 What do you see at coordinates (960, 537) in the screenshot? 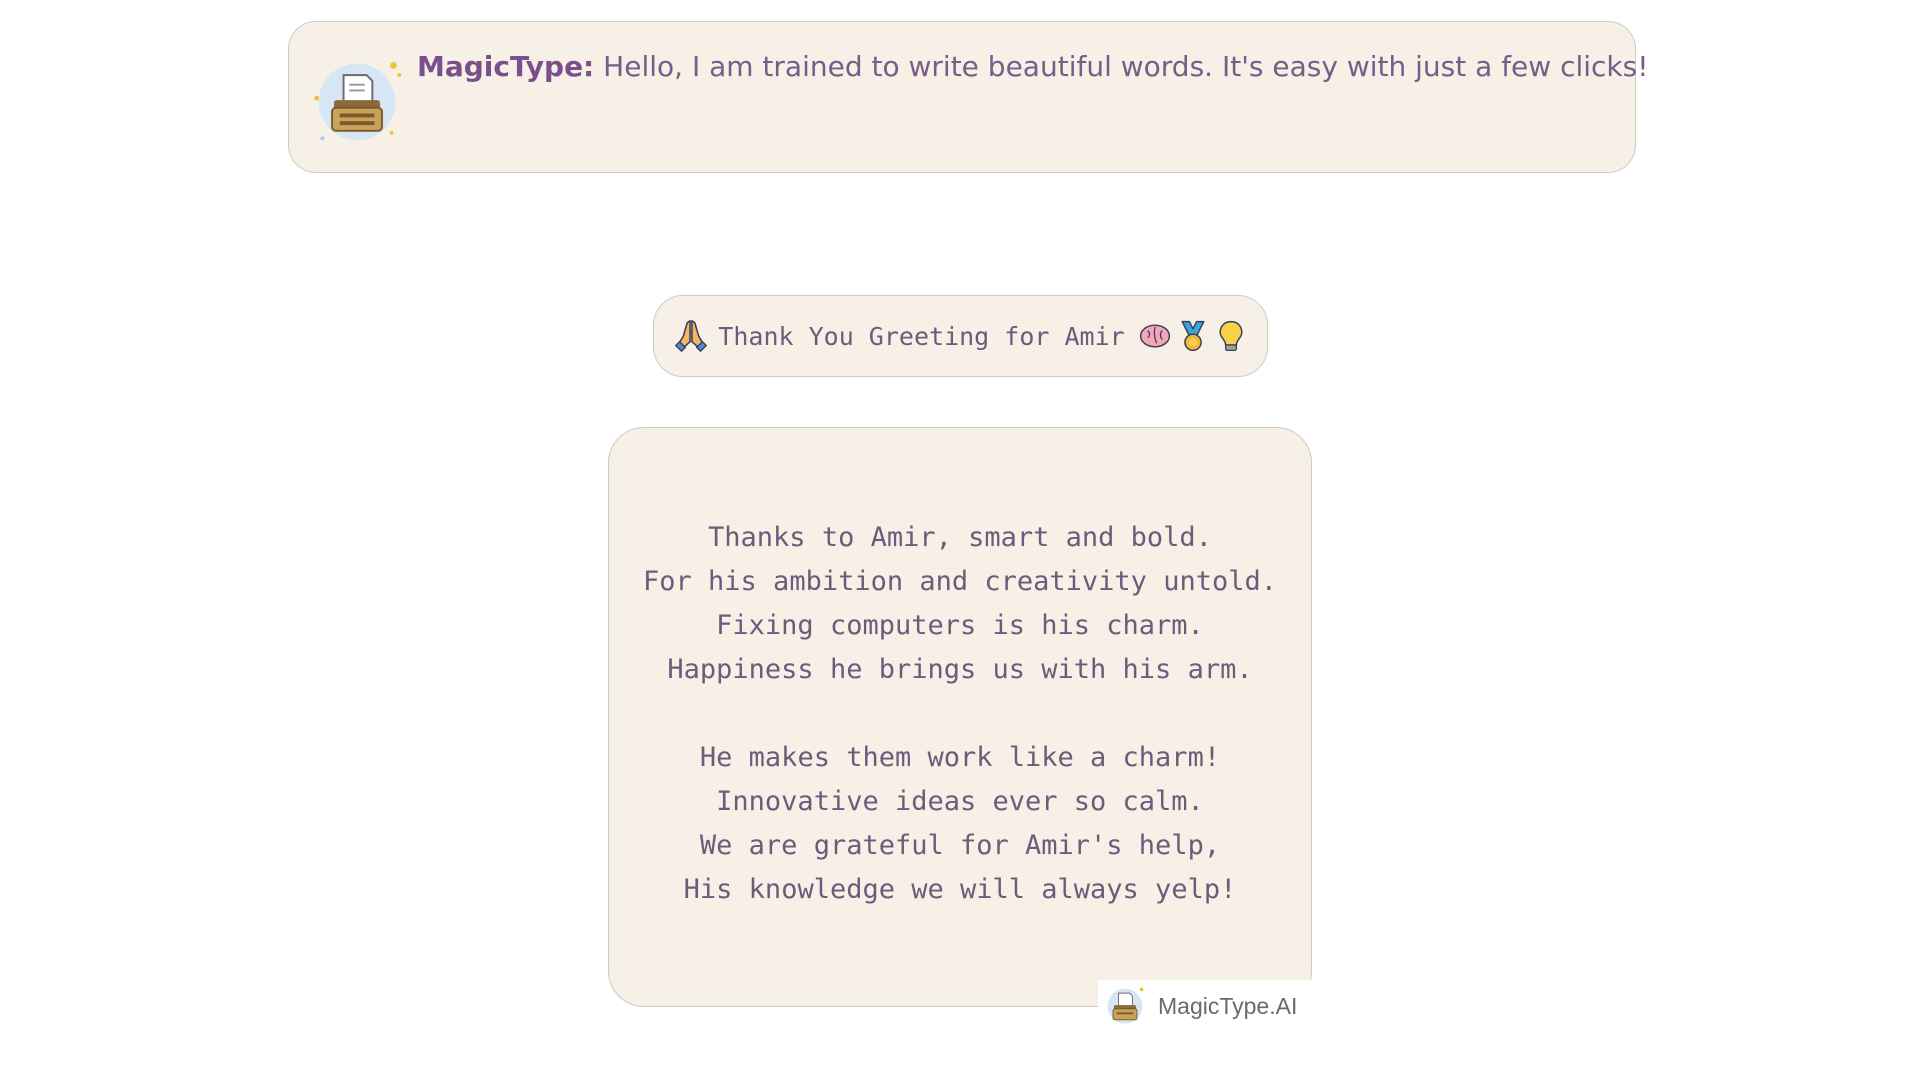
I see `poem-line: Thanks to Amir, smart and bold.` at bounding box center [960, 537].